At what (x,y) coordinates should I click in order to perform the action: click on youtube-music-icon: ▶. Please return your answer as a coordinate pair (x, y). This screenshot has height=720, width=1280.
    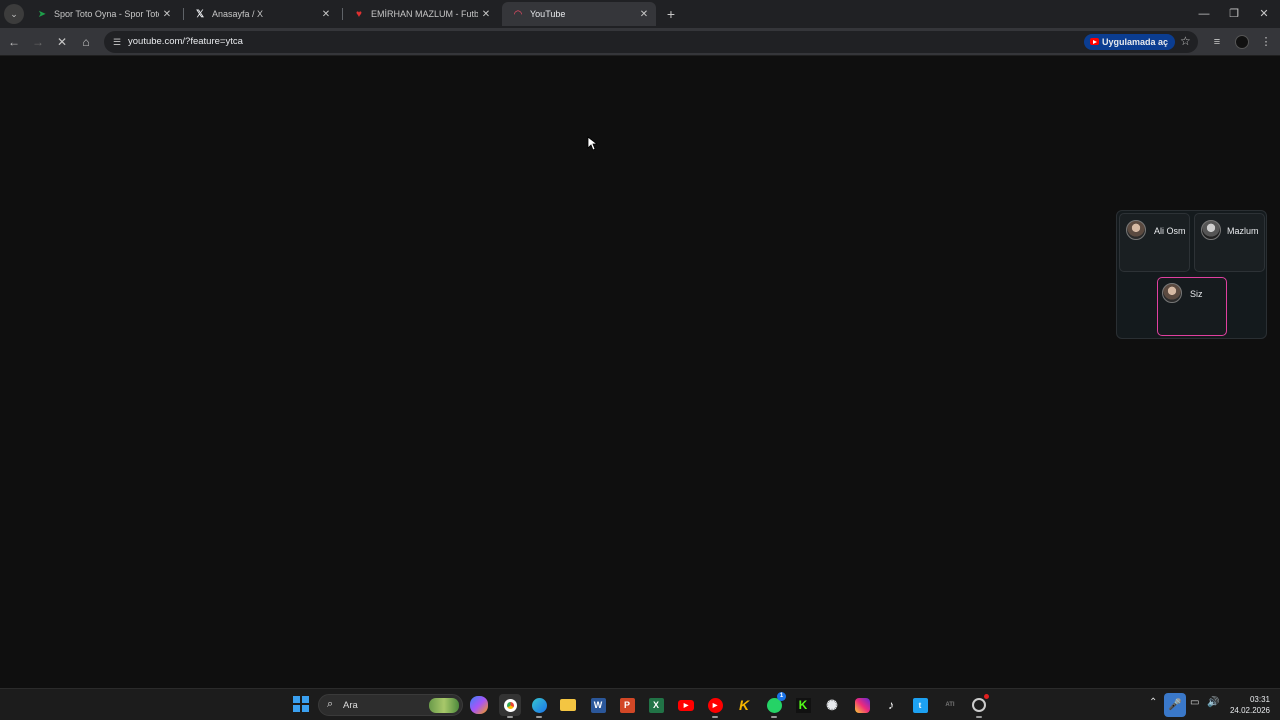
    Looking at the image, I should click on (715, 706).